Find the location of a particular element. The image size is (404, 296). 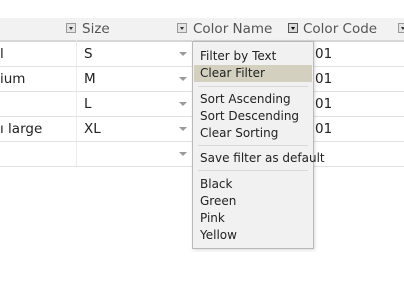

color-code-filter-button is located at coordinates (293, 28).